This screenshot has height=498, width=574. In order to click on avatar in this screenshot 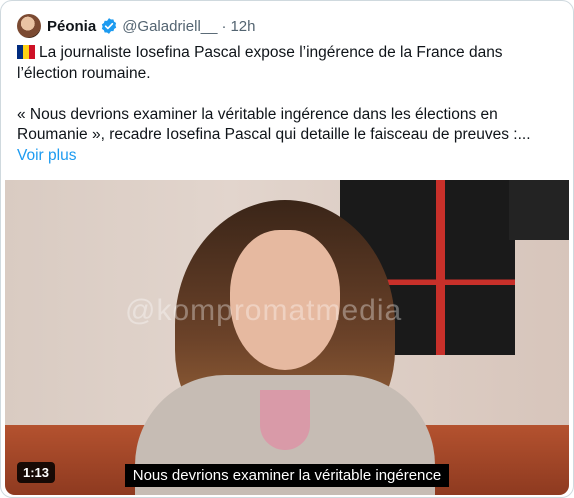, I will do `click(29, 26)`.